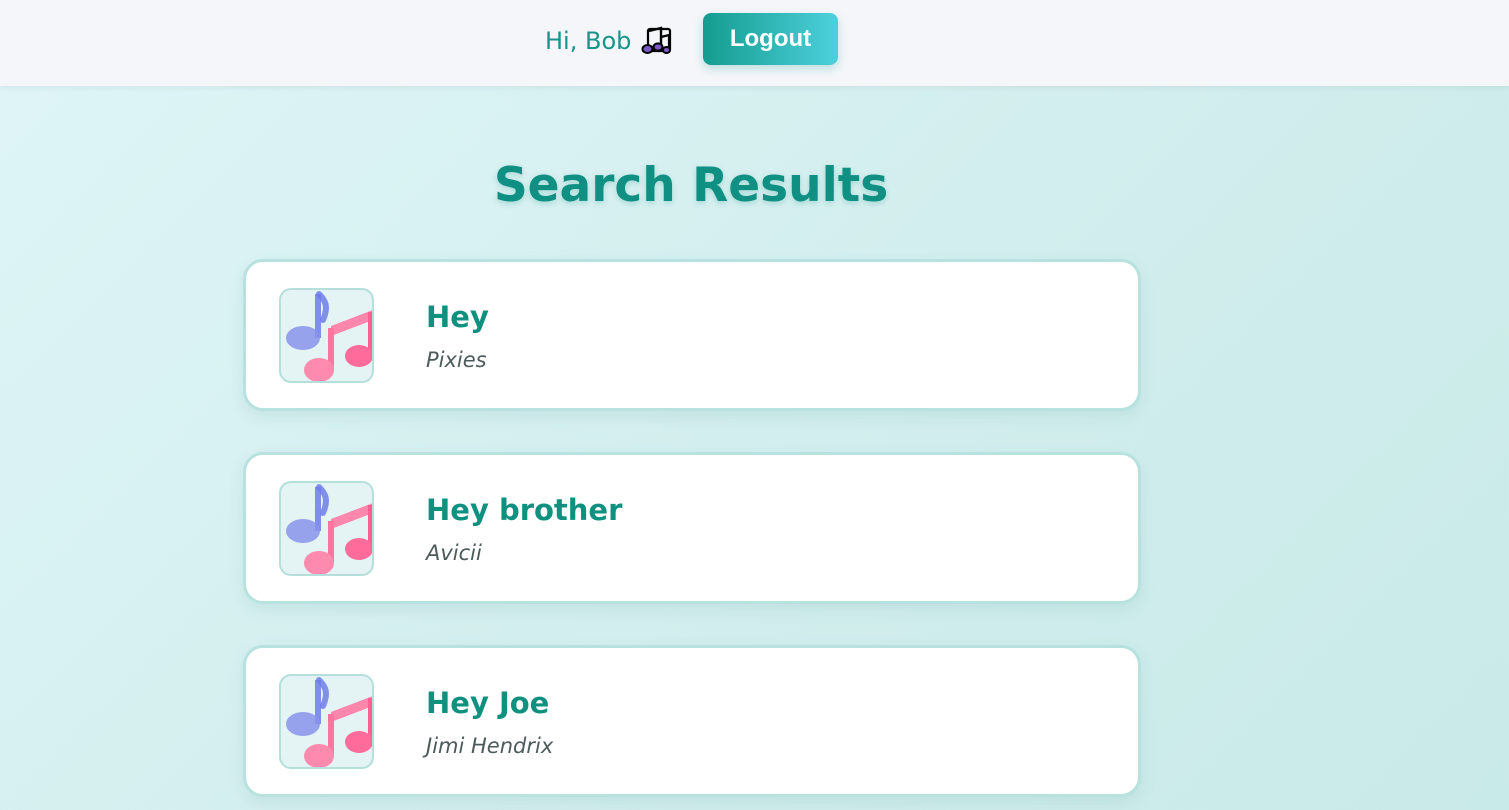  I want to click on song-result-card: Hey Joe Jimi Hendrix, so click(692, 721).